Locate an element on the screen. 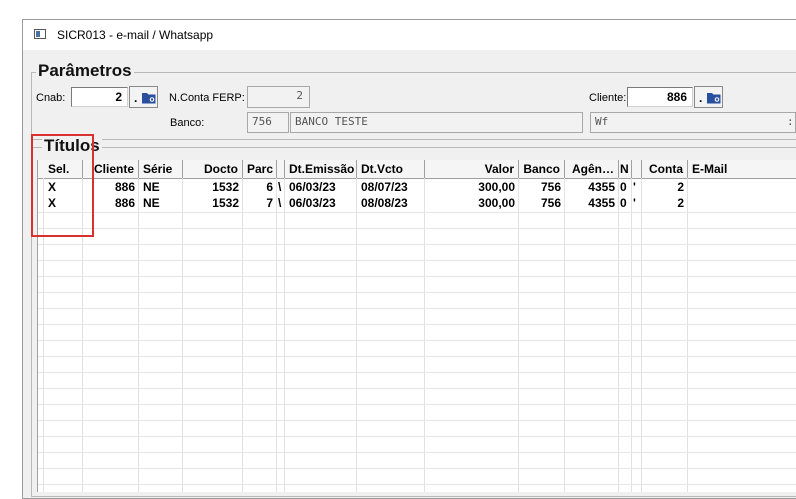 Image resolution: width=796 pixels, height=499 pixels. column-header-valor: Valor is located at coordinates (472, 169).